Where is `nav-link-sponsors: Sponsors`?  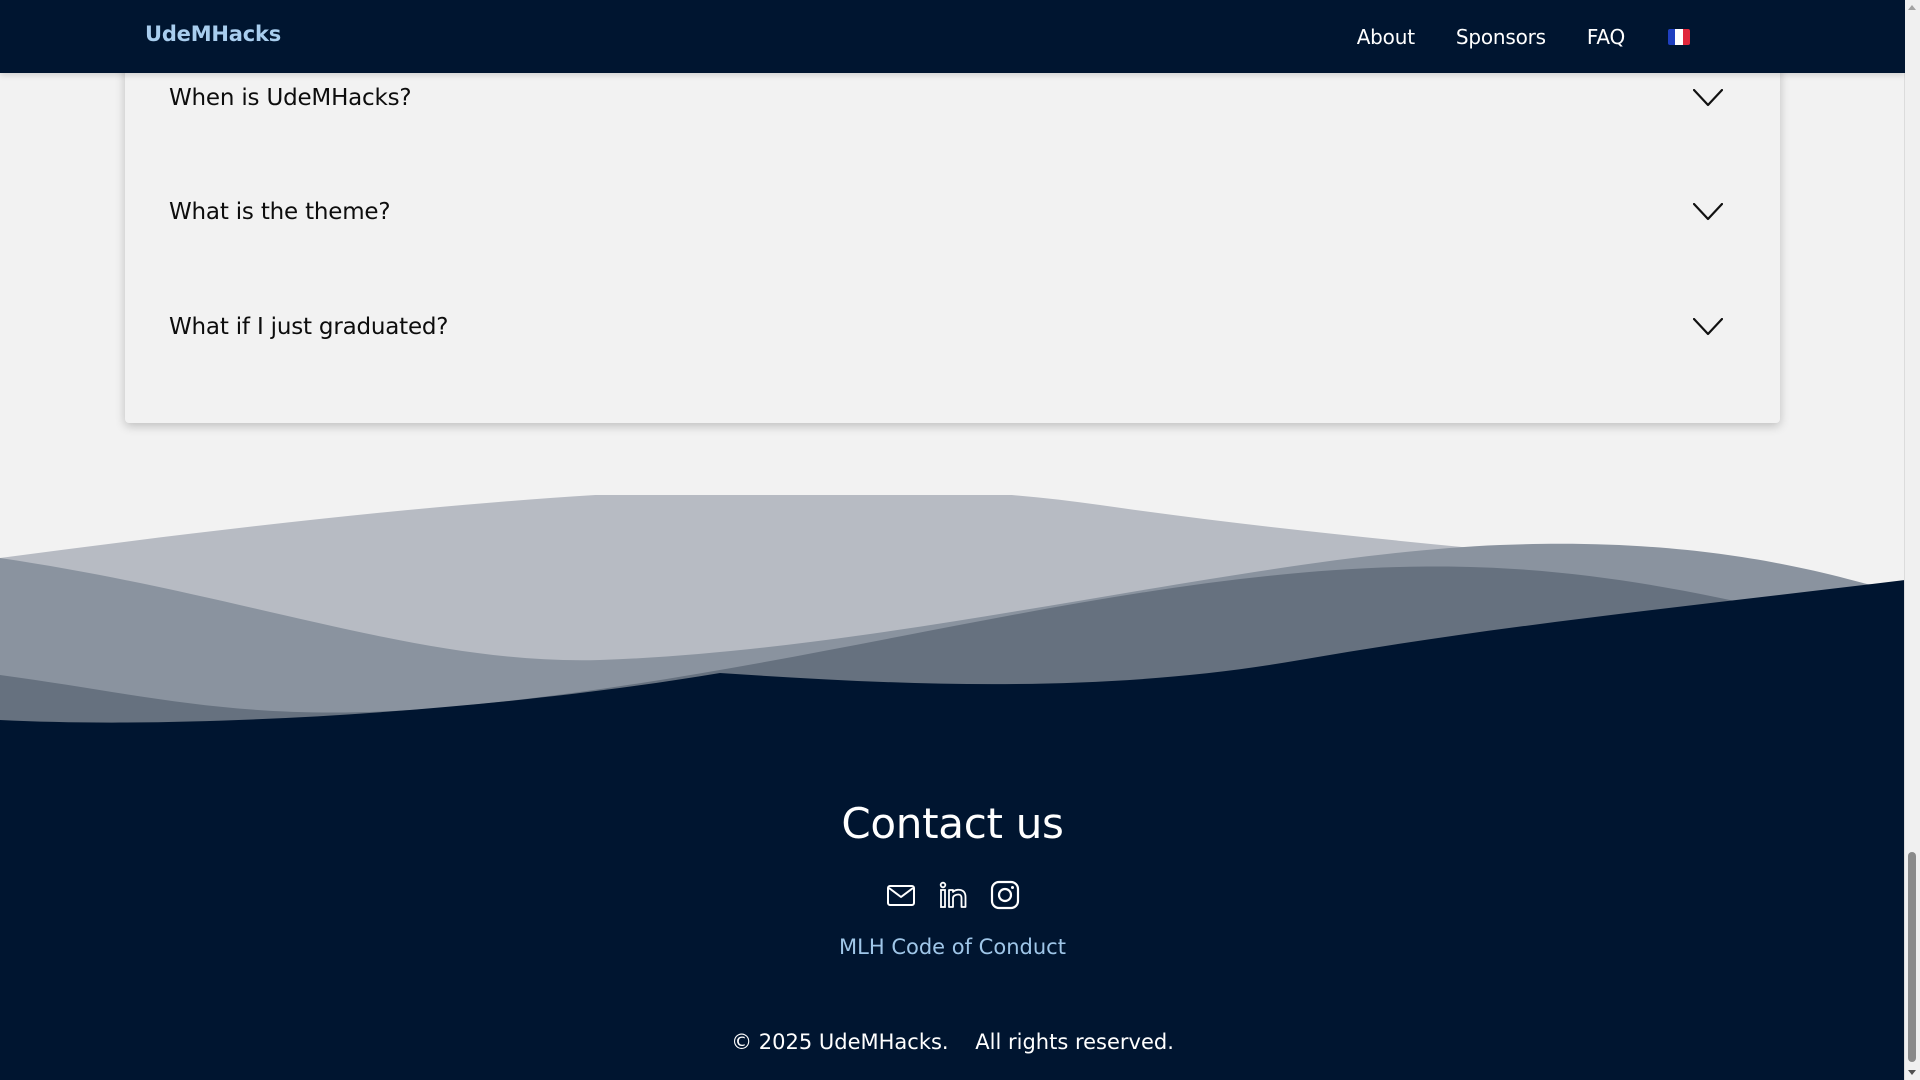 nav-link-sponsors: Sponsors is located at coordinates (1501, 37).